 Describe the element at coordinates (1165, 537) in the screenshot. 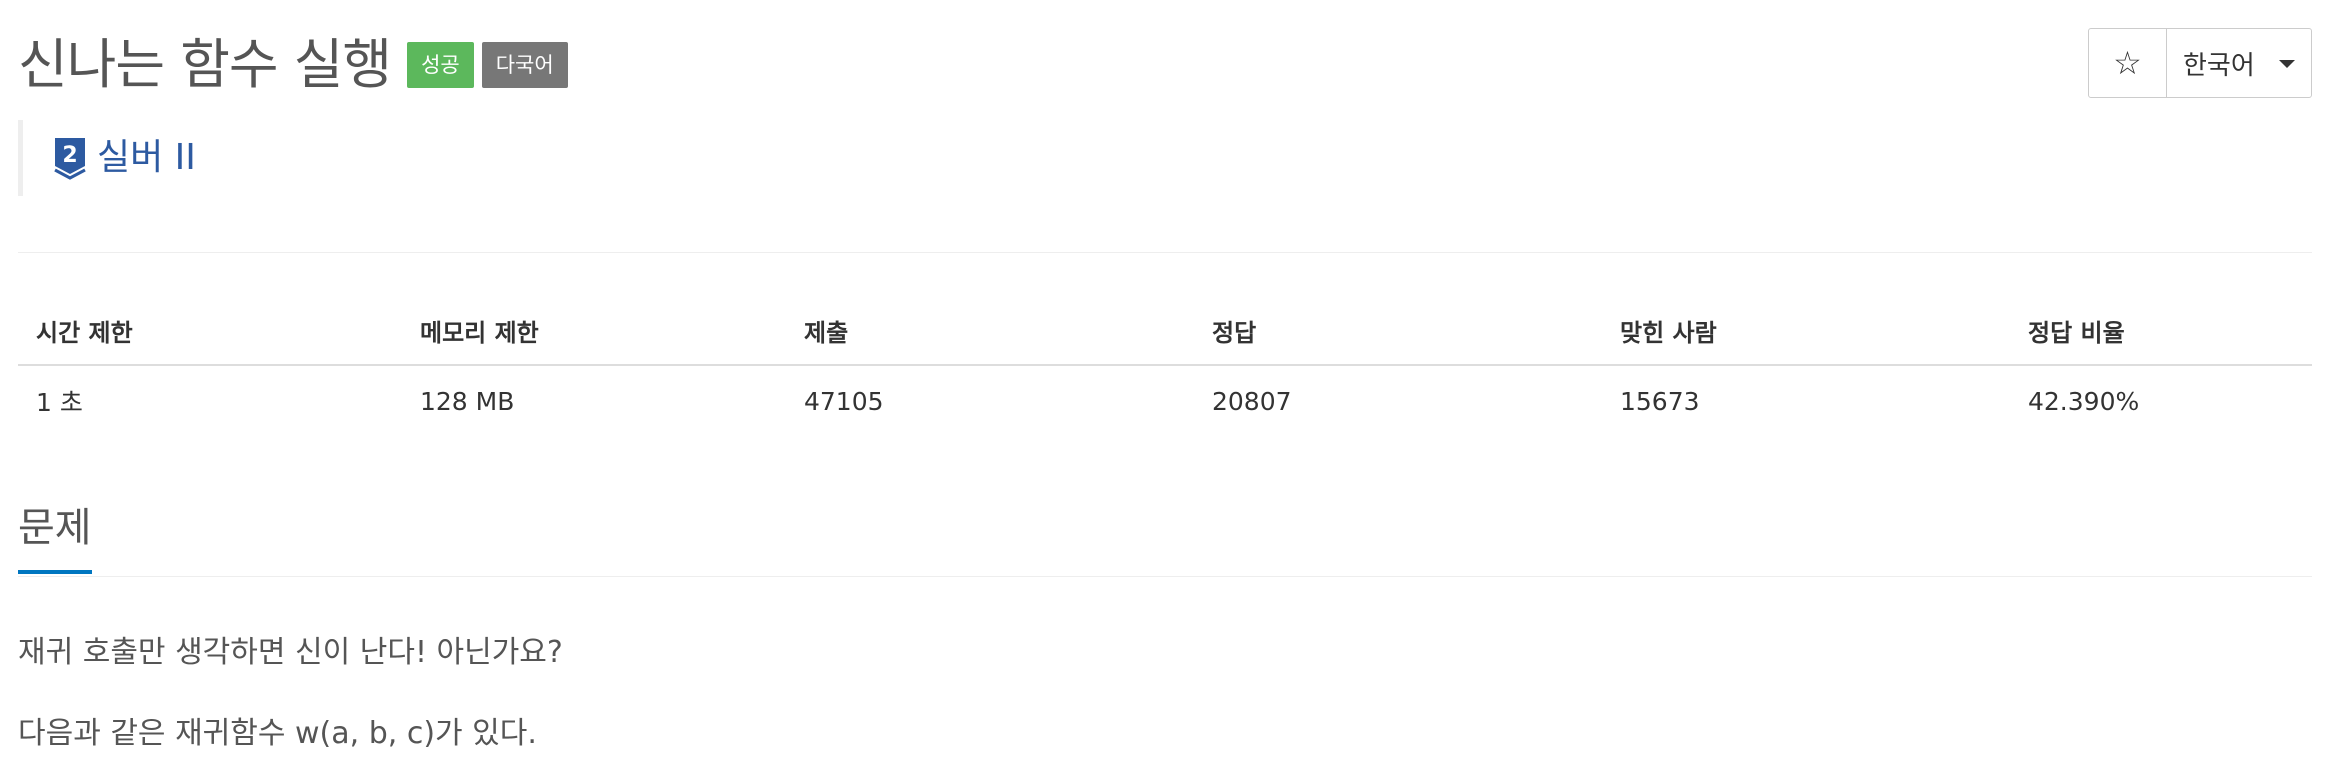

I see `problem-section-header: 문제` at that location.